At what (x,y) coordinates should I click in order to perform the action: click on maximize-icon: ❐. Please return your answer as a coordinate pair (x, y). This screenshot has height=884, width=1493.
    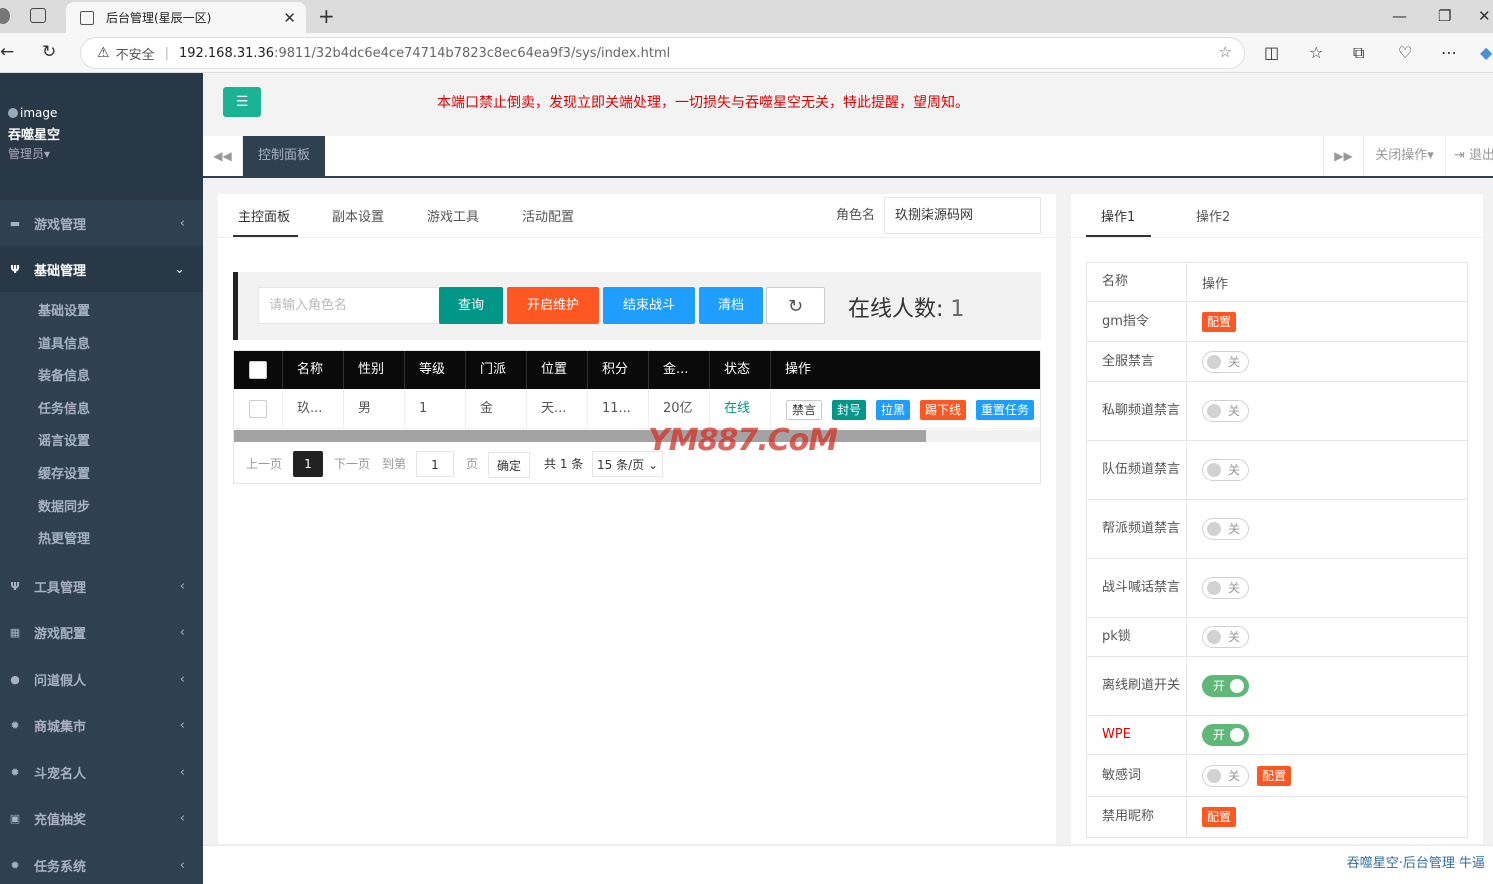
    Looking at the image, I should click on (1444, 16).